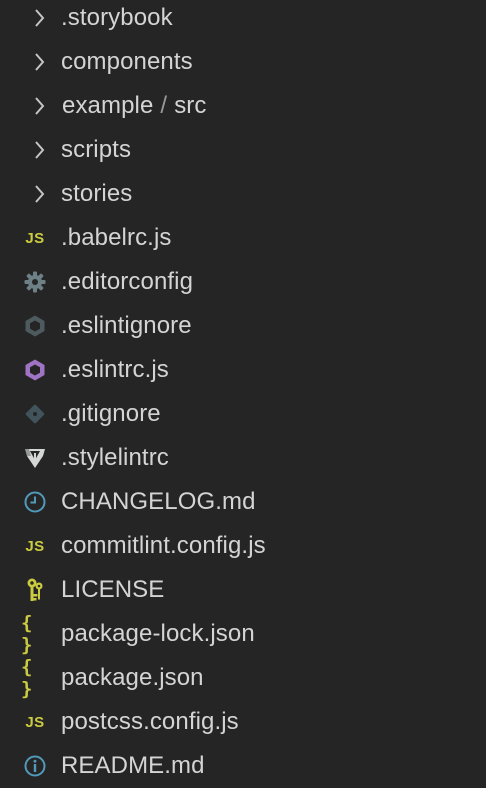 This screenshot has width=486, height=788. I want to click on file-item-package-lock-json: { } package-lock.json, so click(243, 634).